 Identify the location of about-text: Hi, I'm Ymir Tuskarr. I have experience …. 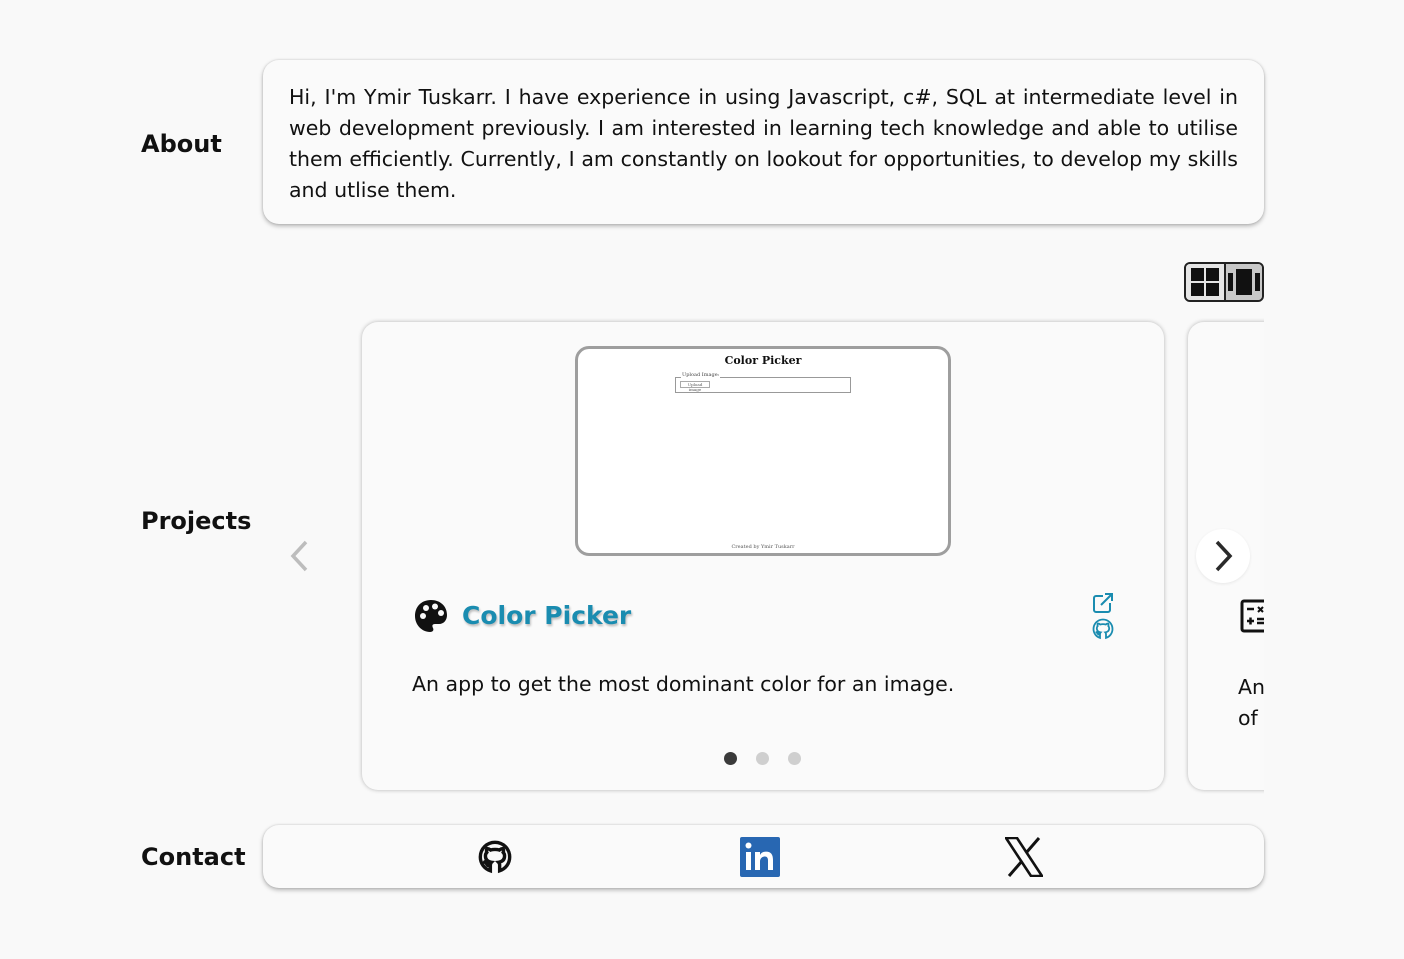
(763, 143).